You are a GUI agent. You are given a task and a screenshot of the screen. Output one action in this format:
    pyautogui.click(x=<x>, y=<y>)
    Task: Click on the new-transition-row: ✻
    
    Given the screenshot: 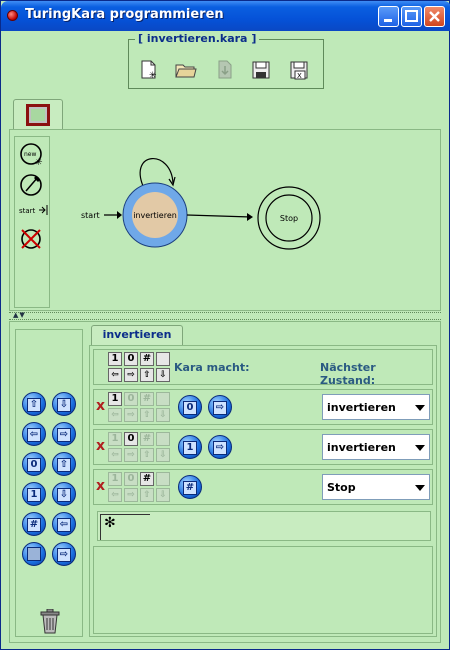 What is the action you would take?
    pyautogui.click(x=264, y=526)
    